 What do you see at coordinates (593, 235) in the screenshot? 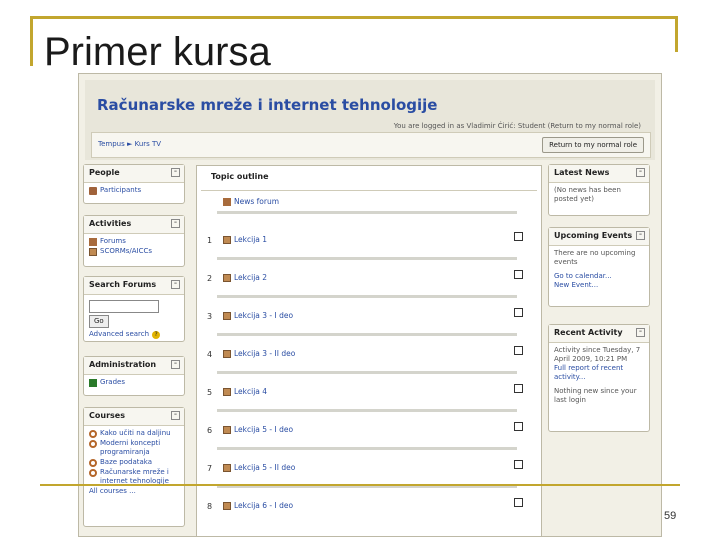
I see `upcoming-title: Upcoming Events` at bounding box center [593, 235].